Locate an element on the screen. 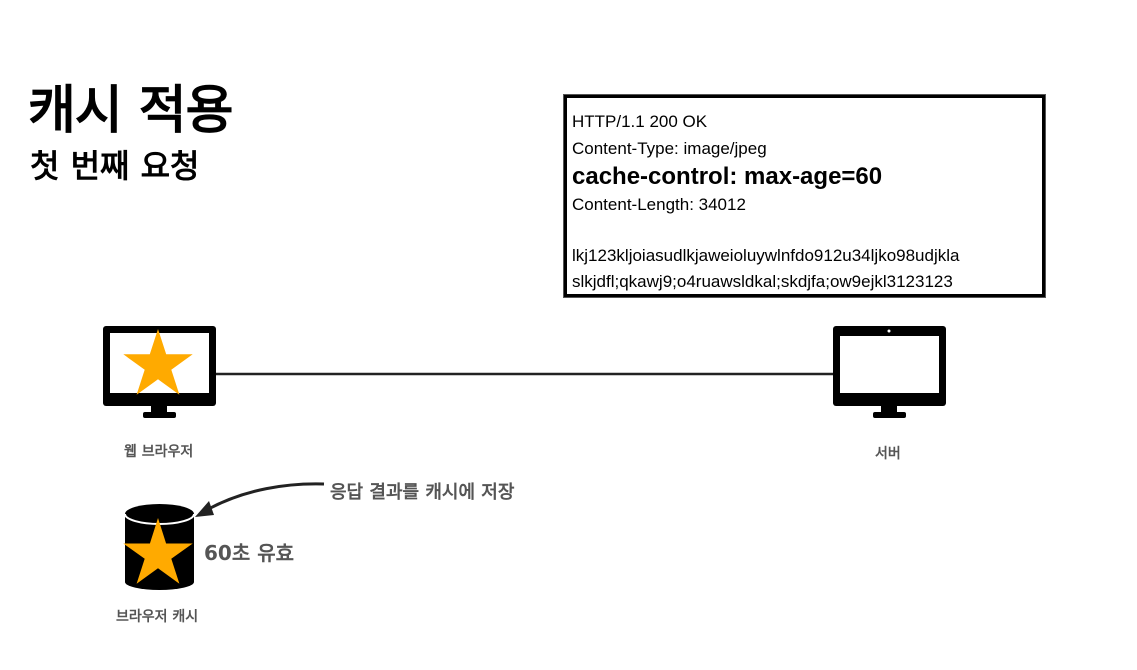 This screenshot has width=1137, height=670. store-arrow is located at coordinates (263, 498).